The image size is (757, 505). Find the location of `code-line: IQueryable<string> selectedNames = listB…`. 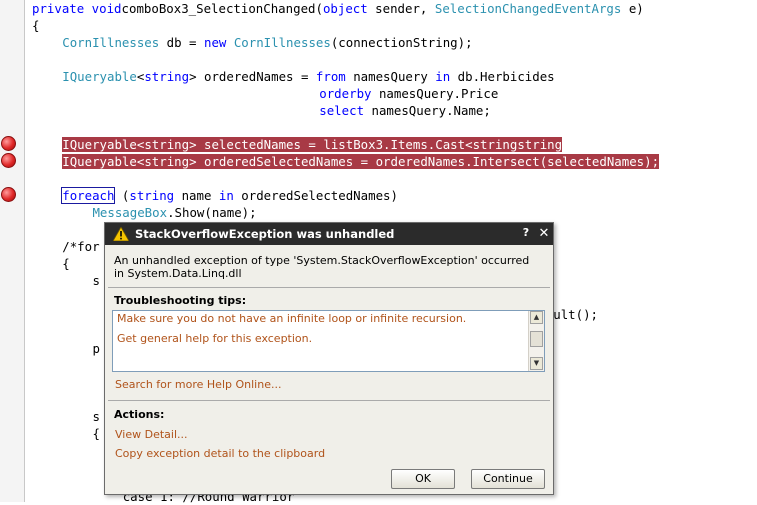

code-line: IQueryable<string> selectedNames = listB… is located at coordinates (312, 144).